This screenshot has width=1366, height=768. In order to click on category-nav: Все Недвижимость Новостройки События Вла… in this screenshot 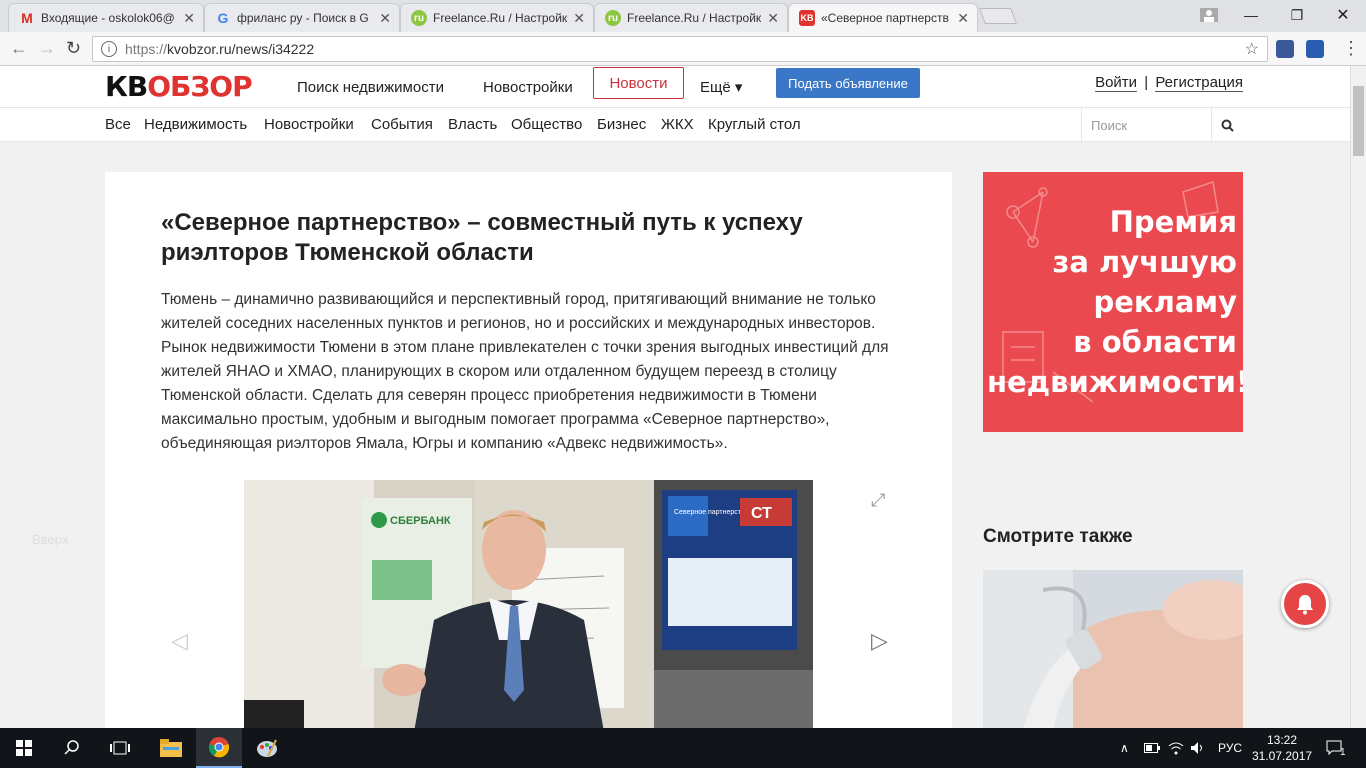, I will do `click(675, 125)`.